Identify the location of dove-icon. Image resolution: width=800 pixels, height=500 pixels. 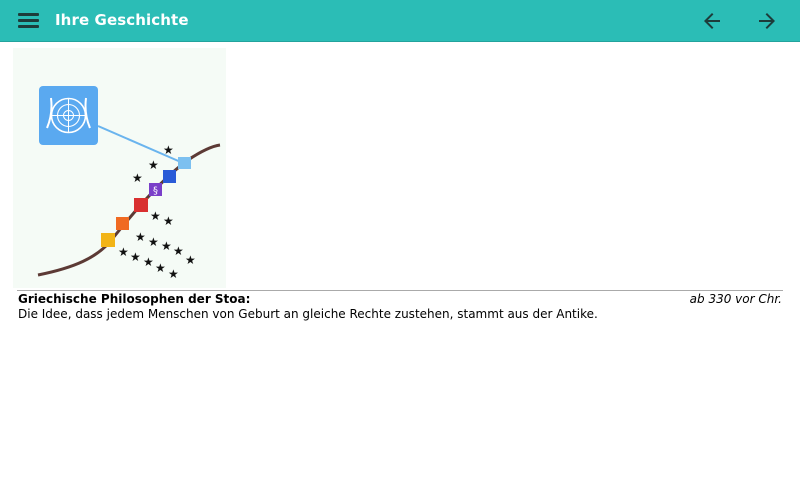
(184, 163).